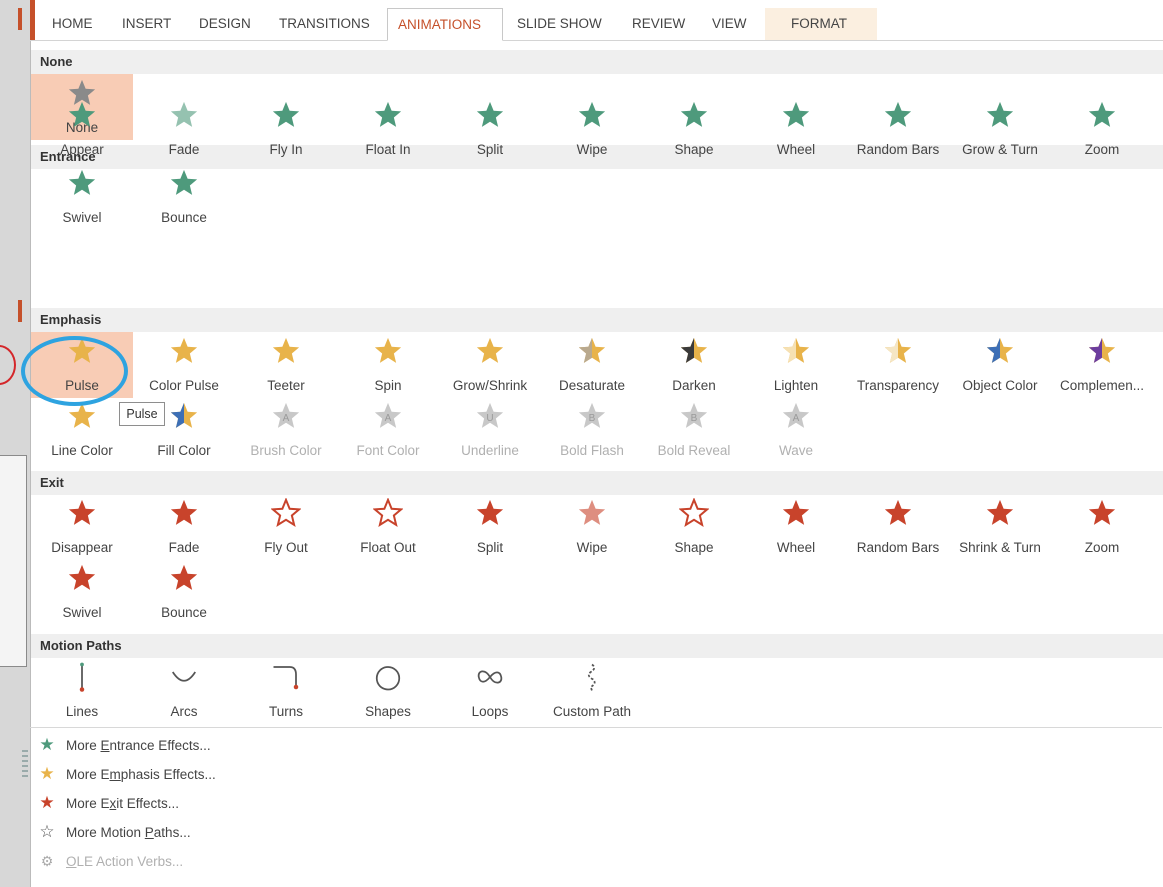  Describe the element at coordinates (20, 311) in the screenshot. I see `backdrop-accent` at that location.